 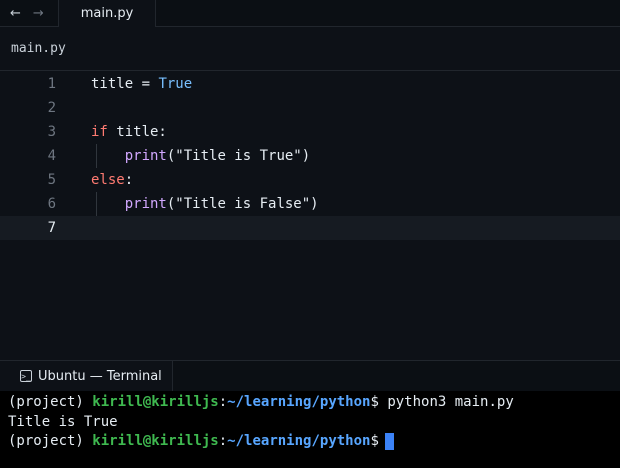 I want to click on code-line: 6 print("Title is False"), so click(x=310, y=204).